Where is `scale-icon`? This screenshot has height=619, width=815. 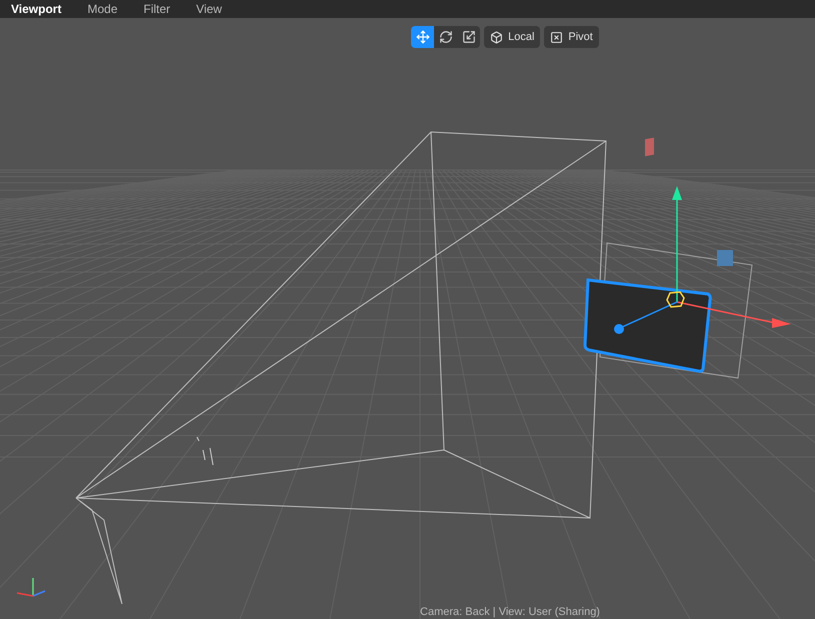 scale-icon is located at coordinates (469, 37).